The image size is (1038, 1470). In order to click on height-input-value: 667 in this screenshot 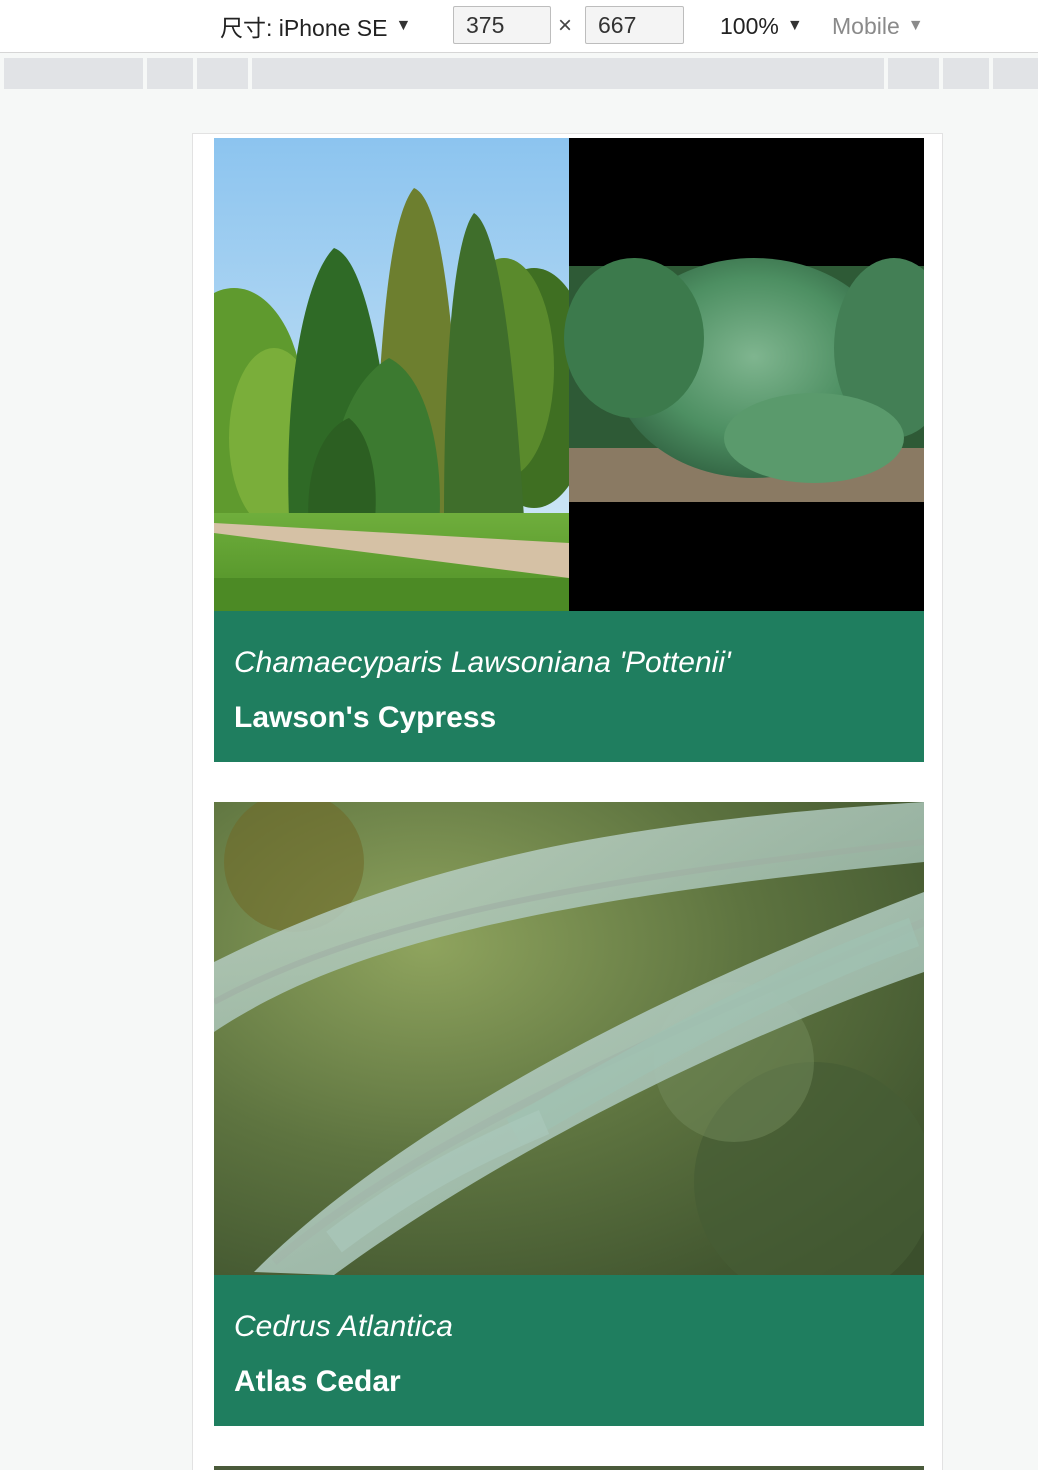, I will do `click(617, 24)`.